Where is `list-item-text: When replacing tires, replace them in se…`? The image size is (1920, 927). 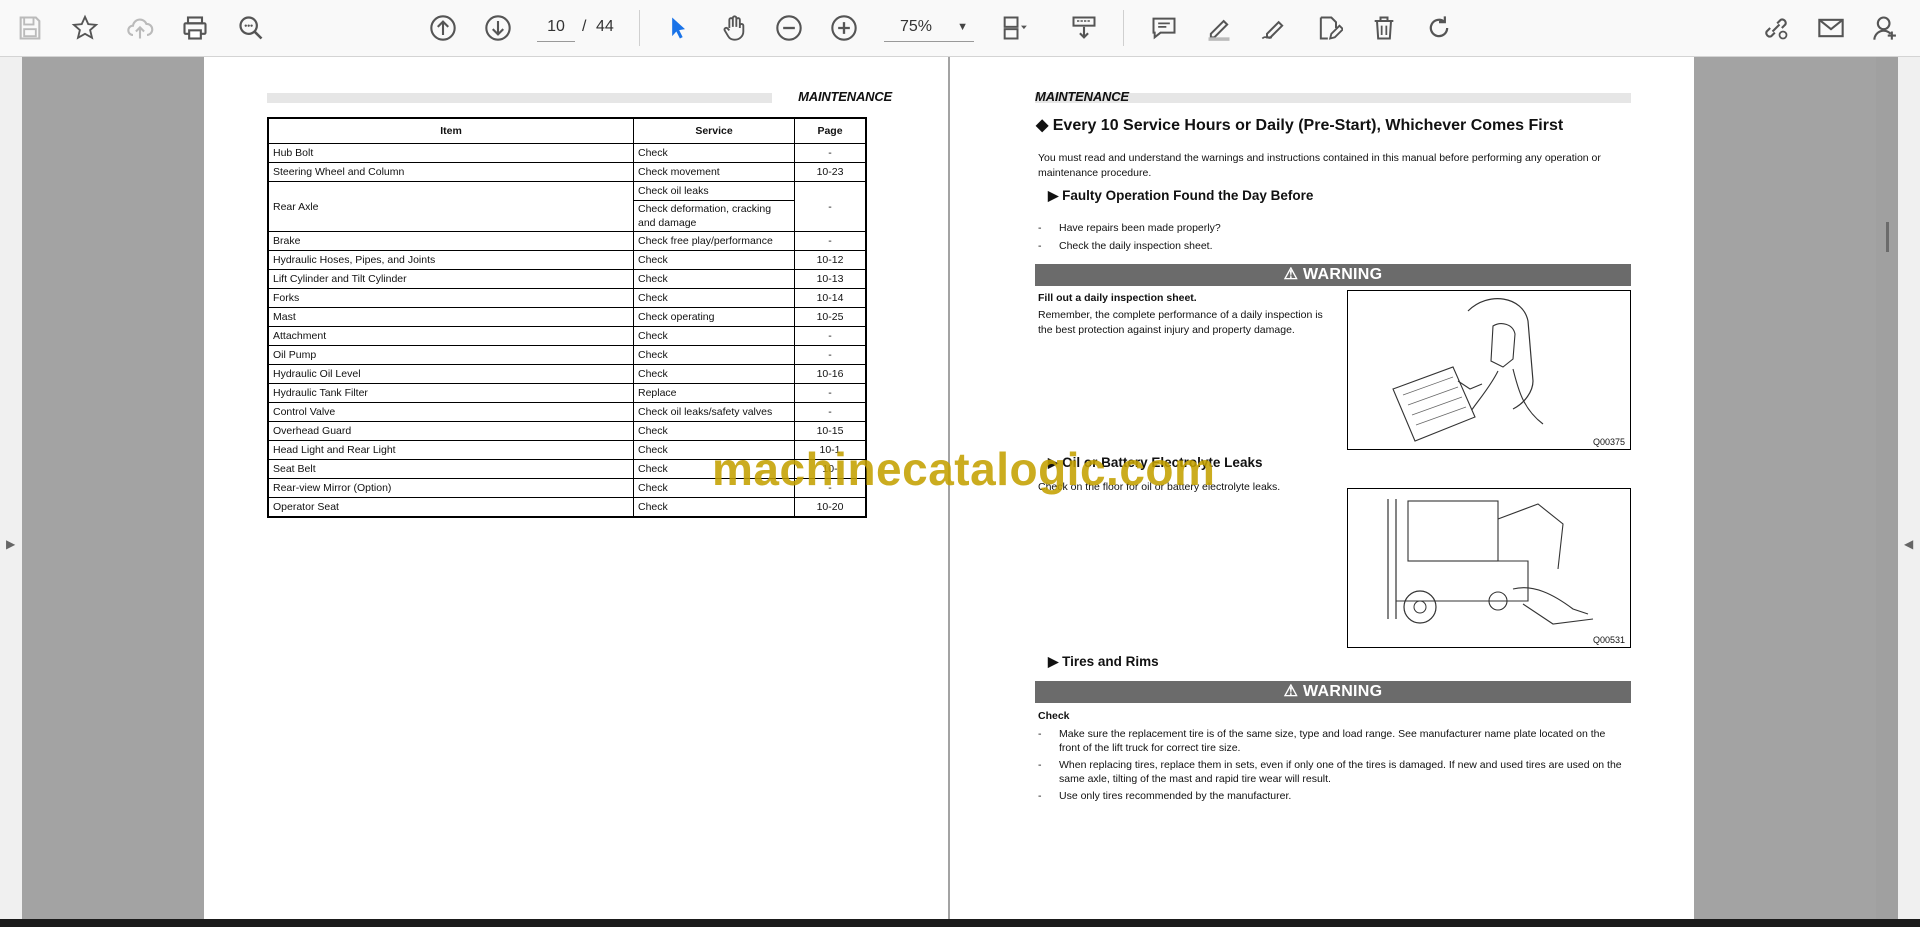 list-item-text: When replacing tires, replace them in se… is located at coordinates (1340, 772).